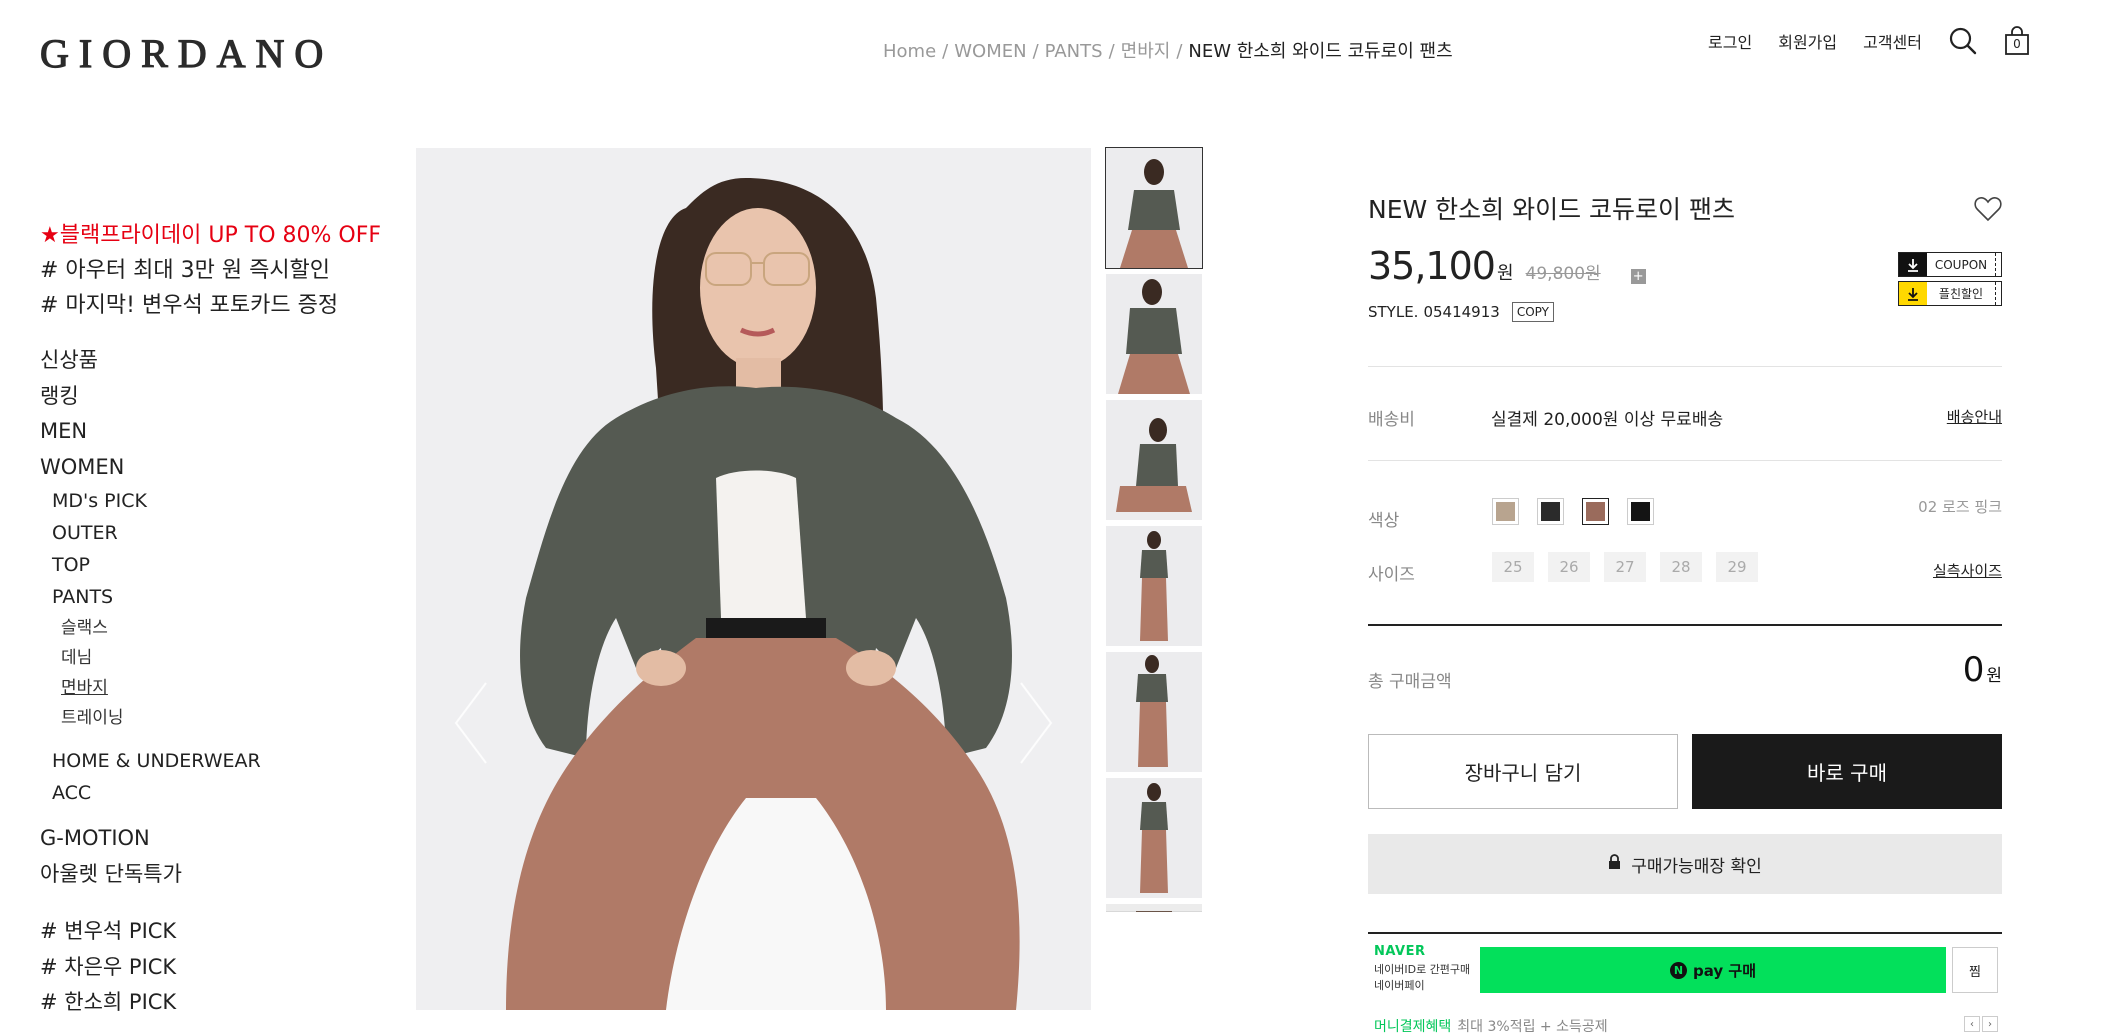 This screenshot has height=1033, width=2110. What do you see at coordinates (210, 793) in the screenshot?
I see `nav-acc: ACC` at bounding box center [210, 793].